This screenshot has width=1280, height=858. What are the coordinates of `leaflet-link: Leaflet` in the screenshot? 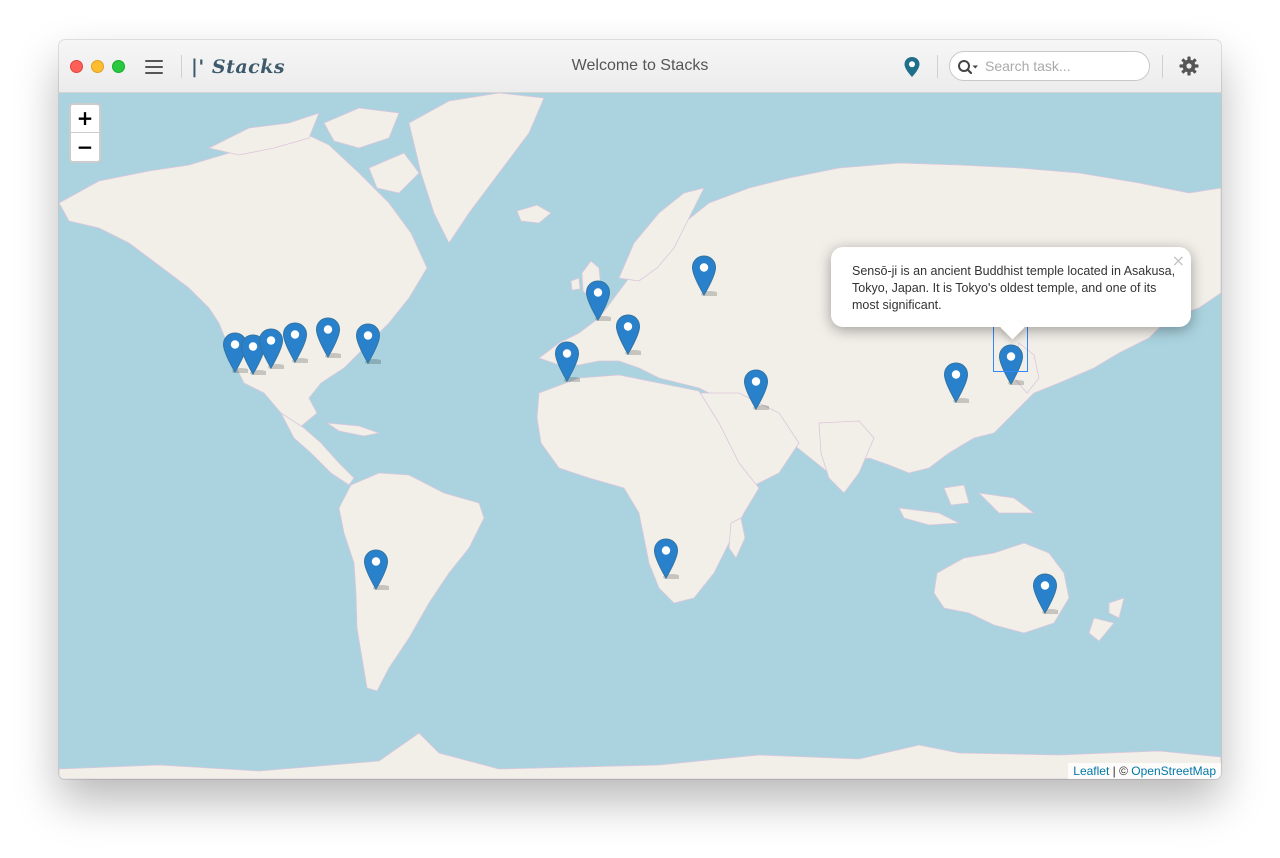 It's located at (1091, 771).